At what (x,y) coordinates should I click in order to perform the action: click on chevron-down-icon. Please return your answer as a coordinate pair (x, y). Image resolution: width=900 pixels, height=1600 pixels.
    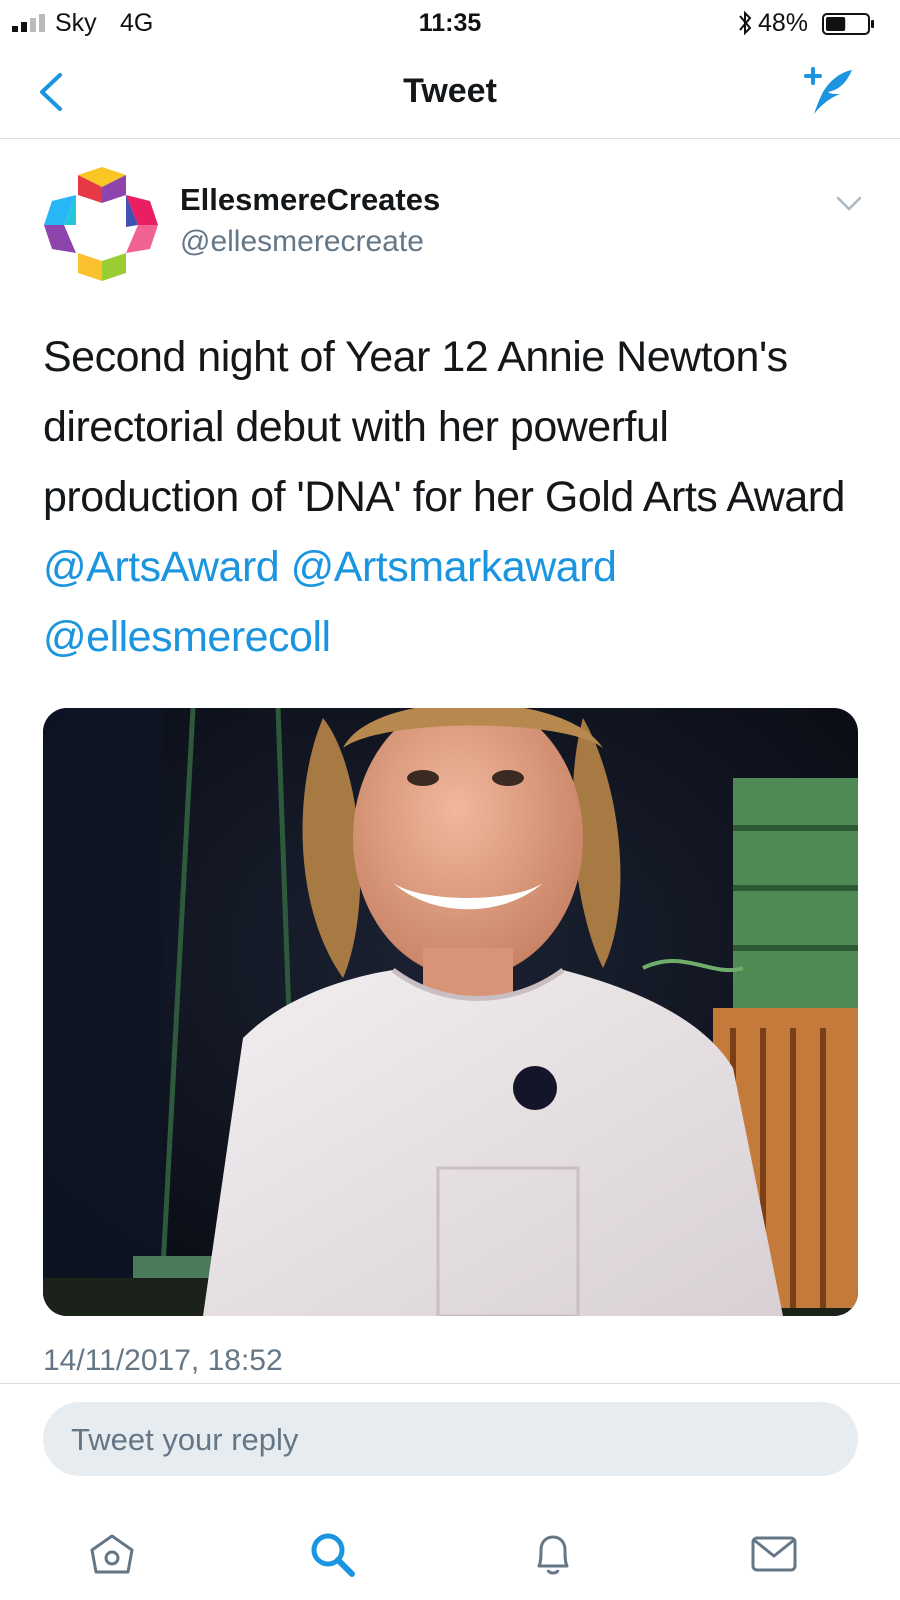
    Looking at the image, I should click on (849, 204).